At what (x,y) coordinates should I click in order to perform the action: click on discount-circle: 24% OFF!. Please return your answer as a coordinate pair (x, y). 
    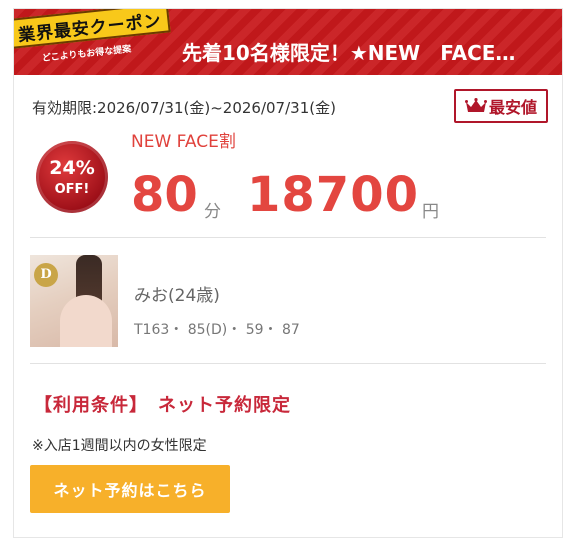
    Looking at the image, I should click on (72, 177).